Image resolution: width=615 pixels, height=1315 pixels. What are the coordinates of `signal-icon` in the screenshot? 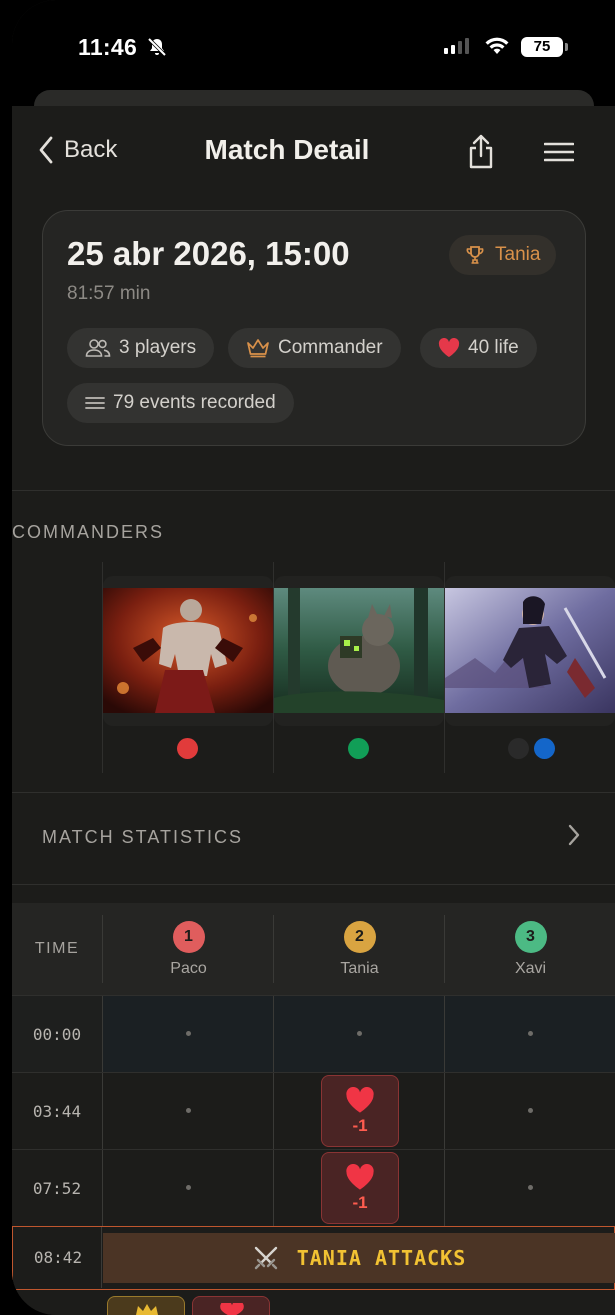 It's located at (456, 46).